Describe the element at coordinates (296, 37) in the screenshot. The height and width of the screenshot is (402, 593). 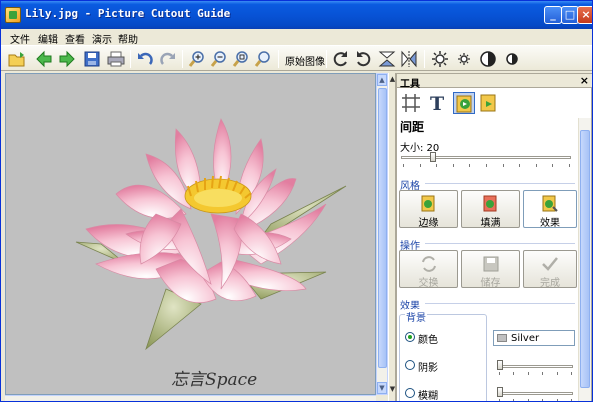
I see `menu-bar: 文件 编辑 查看 演示 帮助` at that location.